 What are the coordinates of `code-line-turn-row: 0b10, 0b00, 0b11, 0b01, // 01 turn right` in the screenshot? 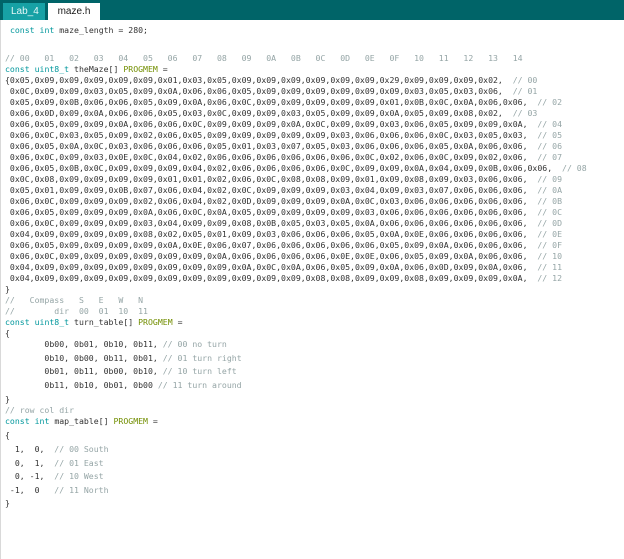 It's located at (123, 357).